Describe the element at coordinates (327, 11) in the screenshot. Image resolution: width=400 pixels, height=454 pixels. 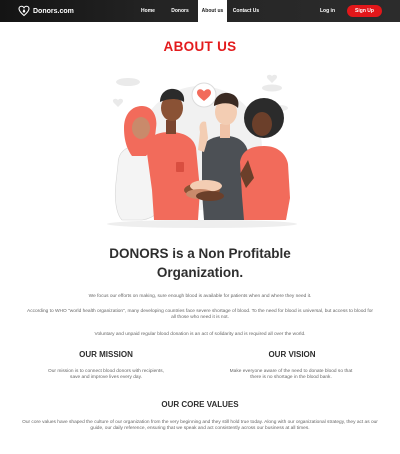
I see `login-button: Log in` at that location.